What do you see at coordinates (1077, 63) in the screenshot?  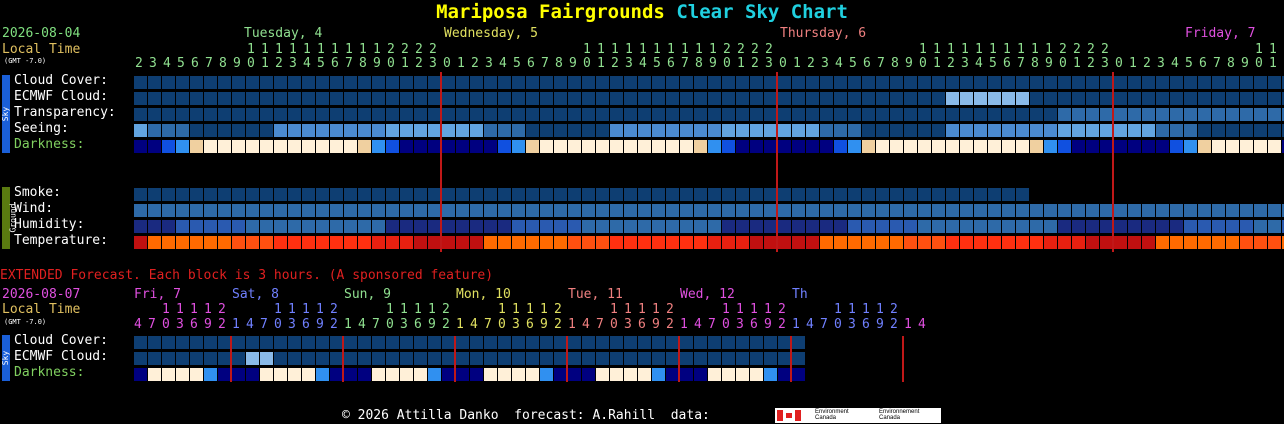 I see `hour-ones-digit: 1` at bounding box center [1077, 63].